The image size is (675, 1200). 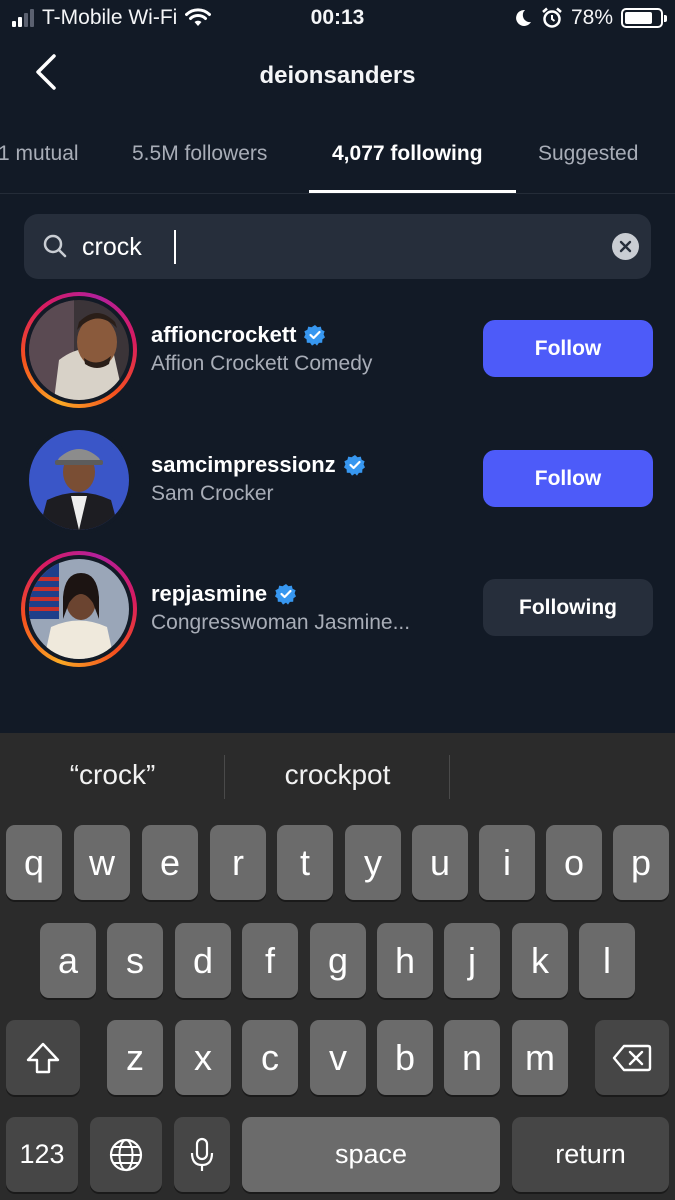 What do you see at coordinates (405, 1057) in the screenshot?
I see `key-b: b` at bounding box center [405, 1057].